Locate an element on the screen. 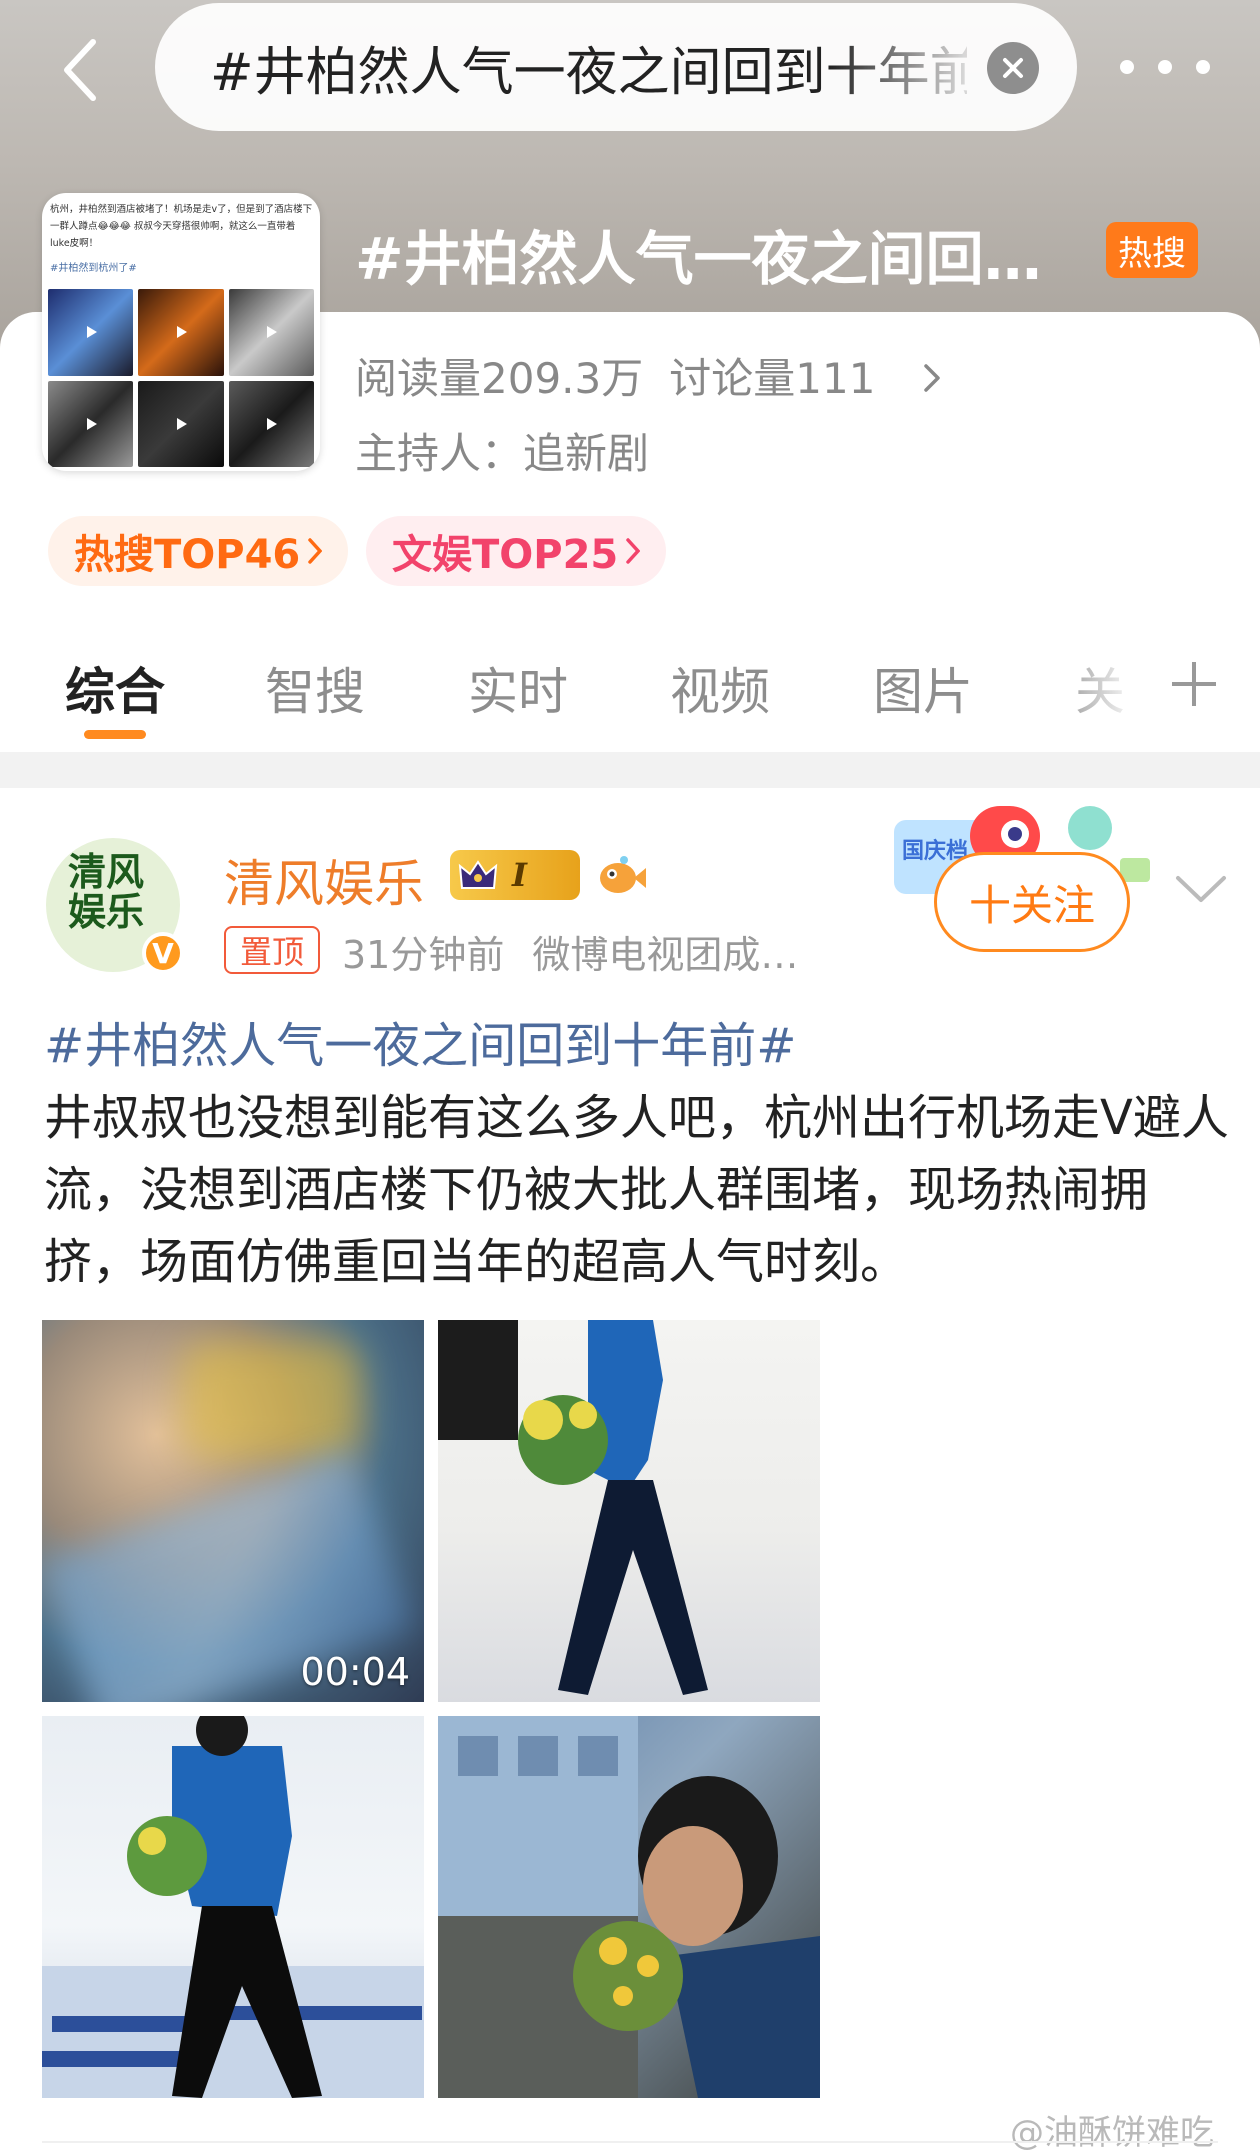 The height and width of the screenshot is (2155, 1260). read-count: 阅读量209.3万 is located at coordinates (499, 378).